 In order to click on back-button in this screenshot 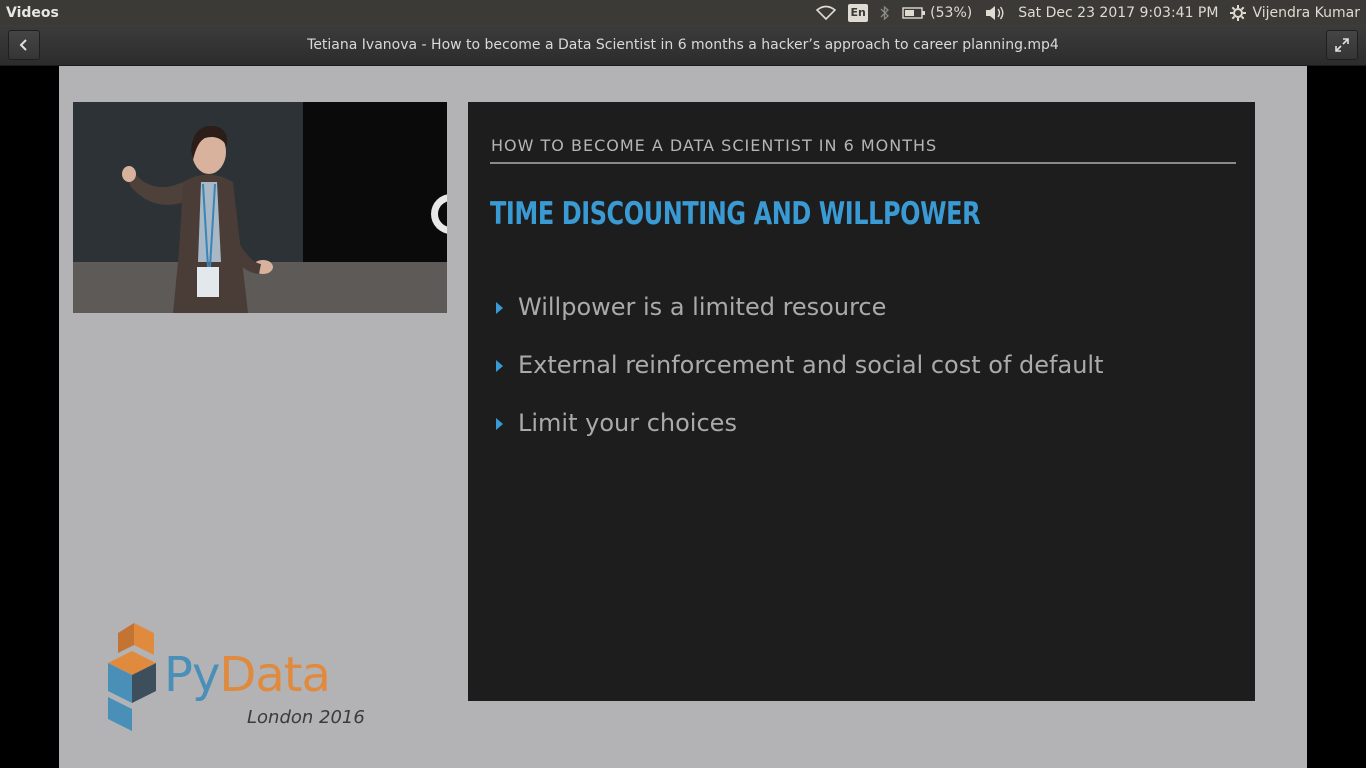, I will do `click(24, 45)`.